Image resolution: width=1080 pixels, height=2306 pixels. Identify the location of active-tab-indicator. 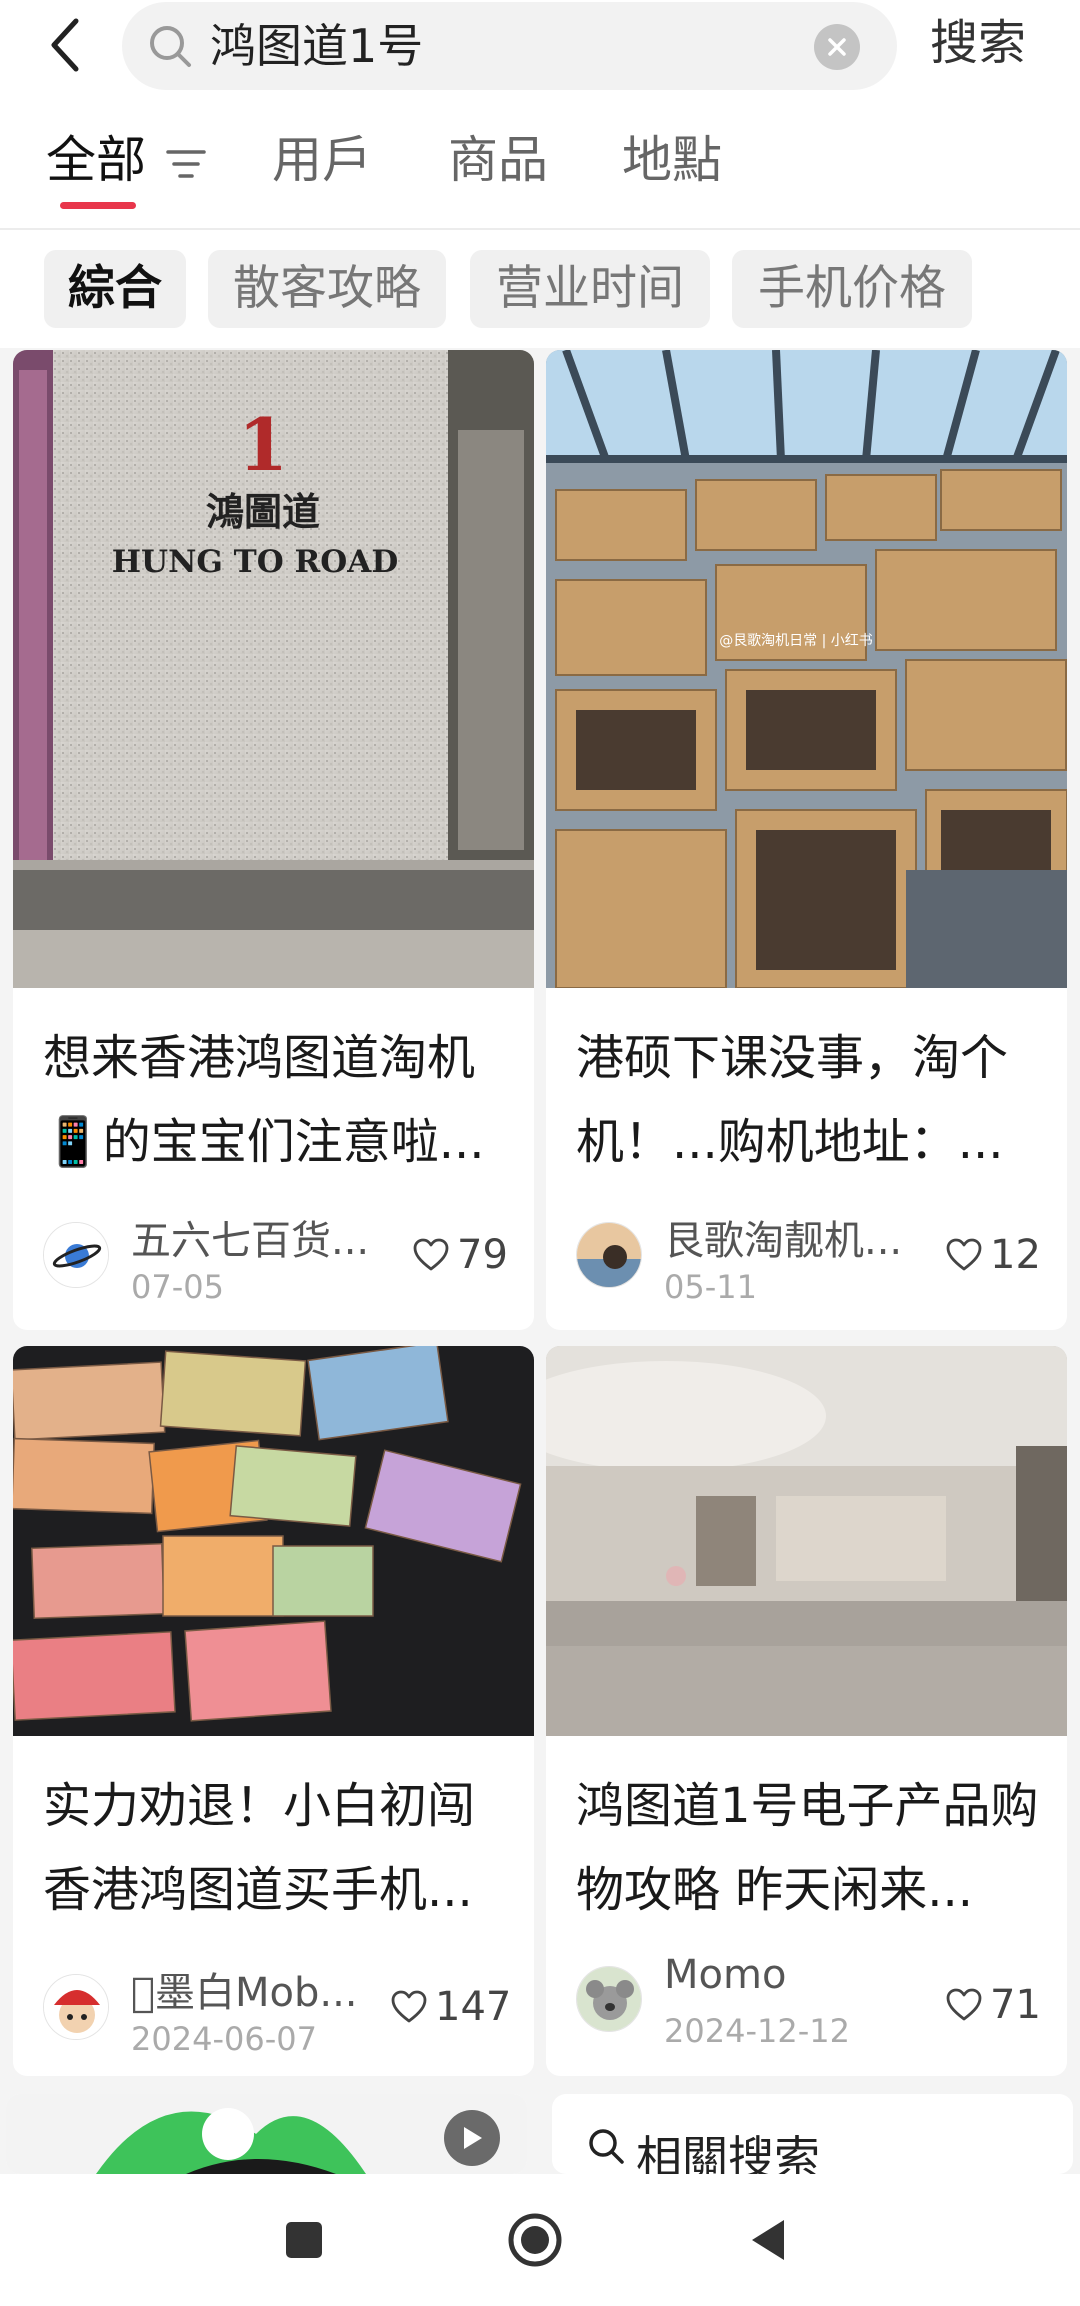
(98, 205).